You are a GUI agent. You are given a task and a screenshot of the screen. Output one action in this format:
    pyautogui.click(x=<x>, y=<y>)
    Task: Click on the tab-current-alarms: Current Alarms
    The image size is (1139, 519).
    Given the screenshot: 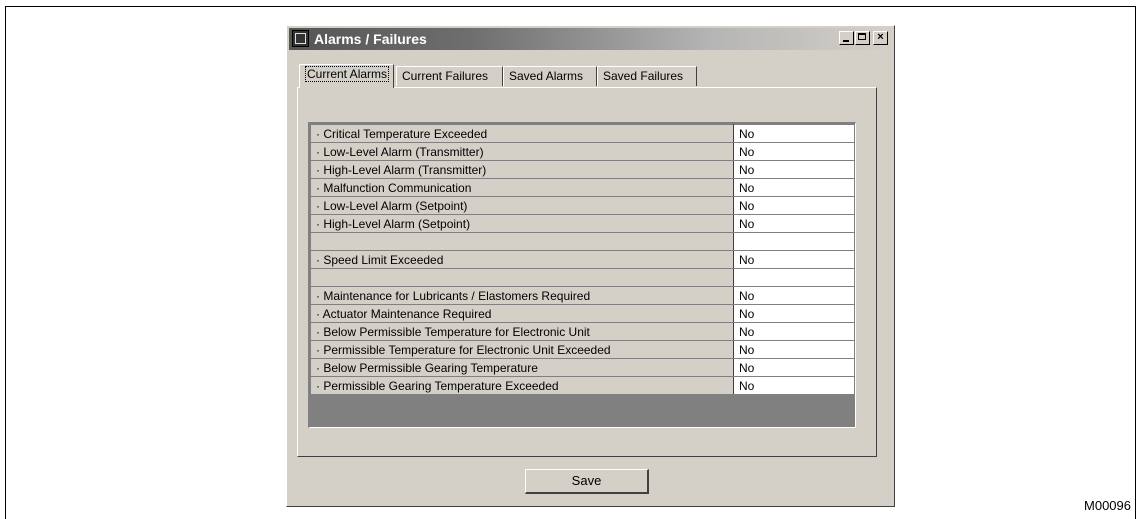 What is the action you would take?
    pyautogui.click(x=346, y=76)
    